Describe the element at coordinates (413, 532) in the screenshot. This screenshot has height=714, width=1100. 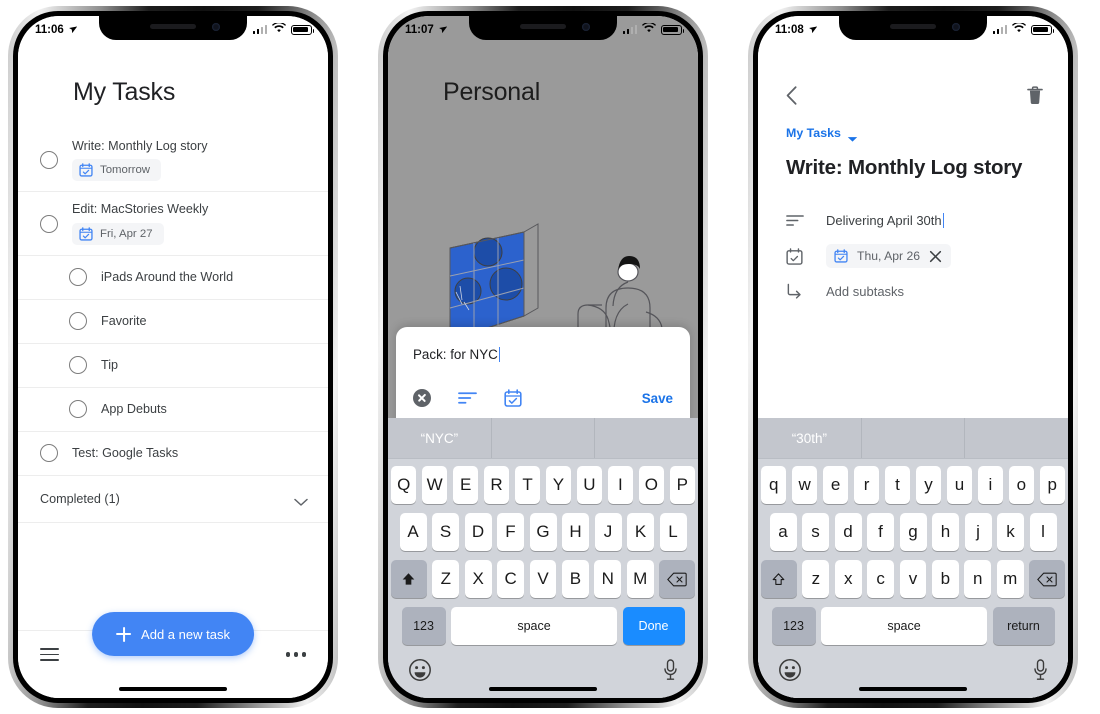
I see `key: A` at that location.